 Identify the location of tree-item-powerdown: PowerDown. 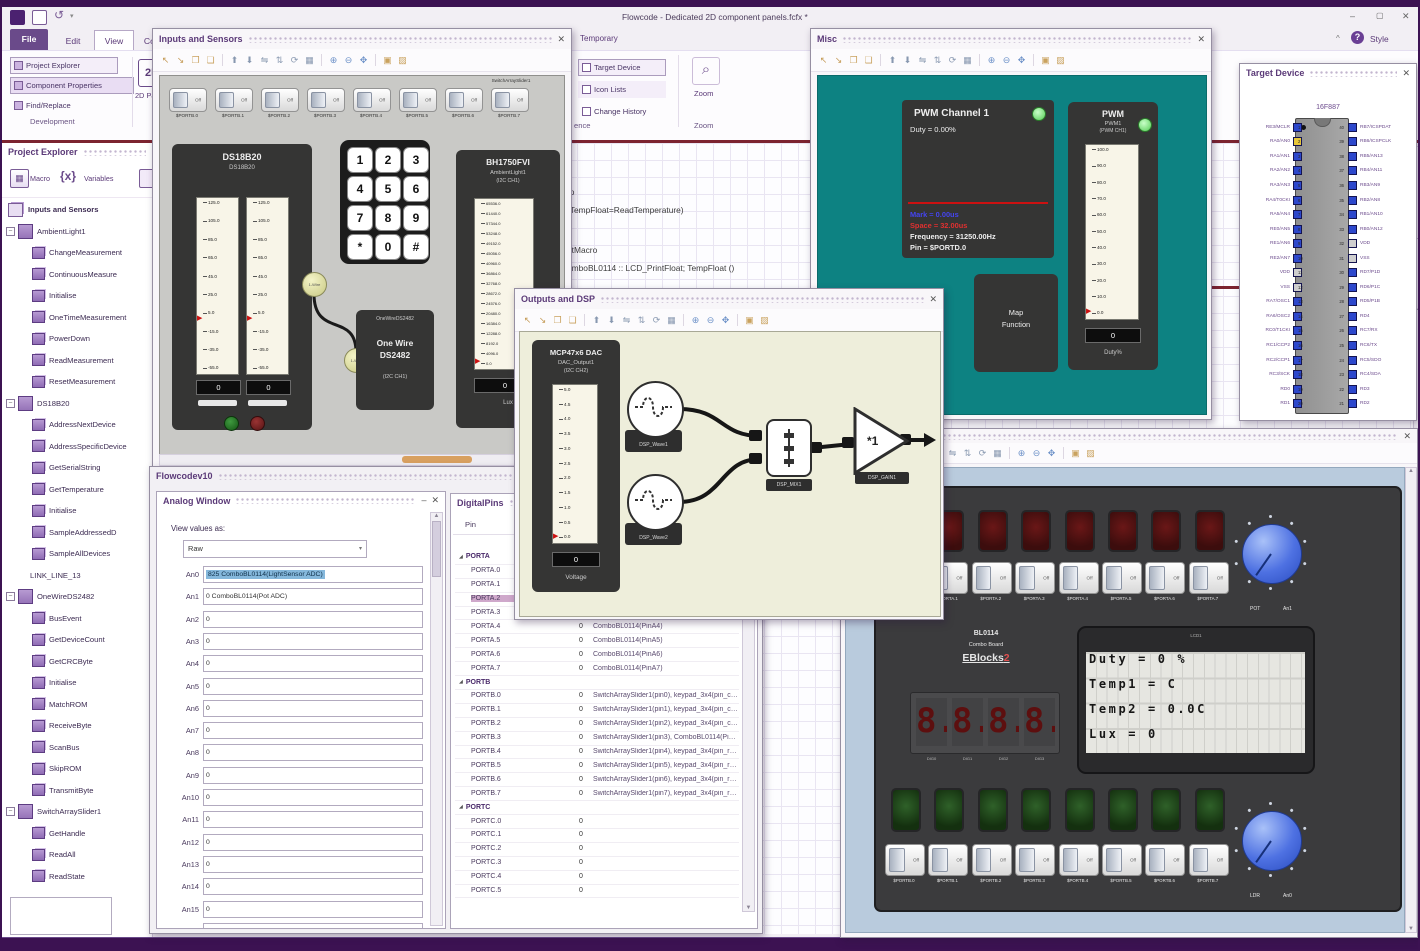
(77, 339).